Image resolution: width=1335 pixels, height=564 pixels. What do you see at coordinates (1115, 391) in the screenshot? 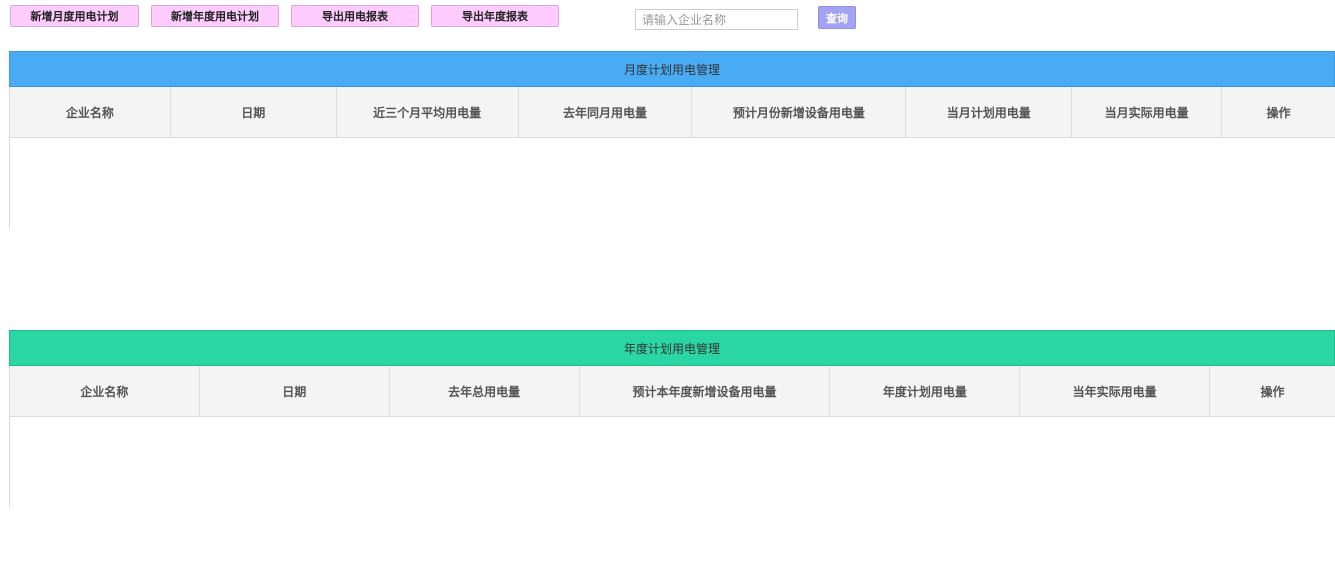
I see `annual-col-actual: 当年实际用电量` at bounding box center [1115, 391].